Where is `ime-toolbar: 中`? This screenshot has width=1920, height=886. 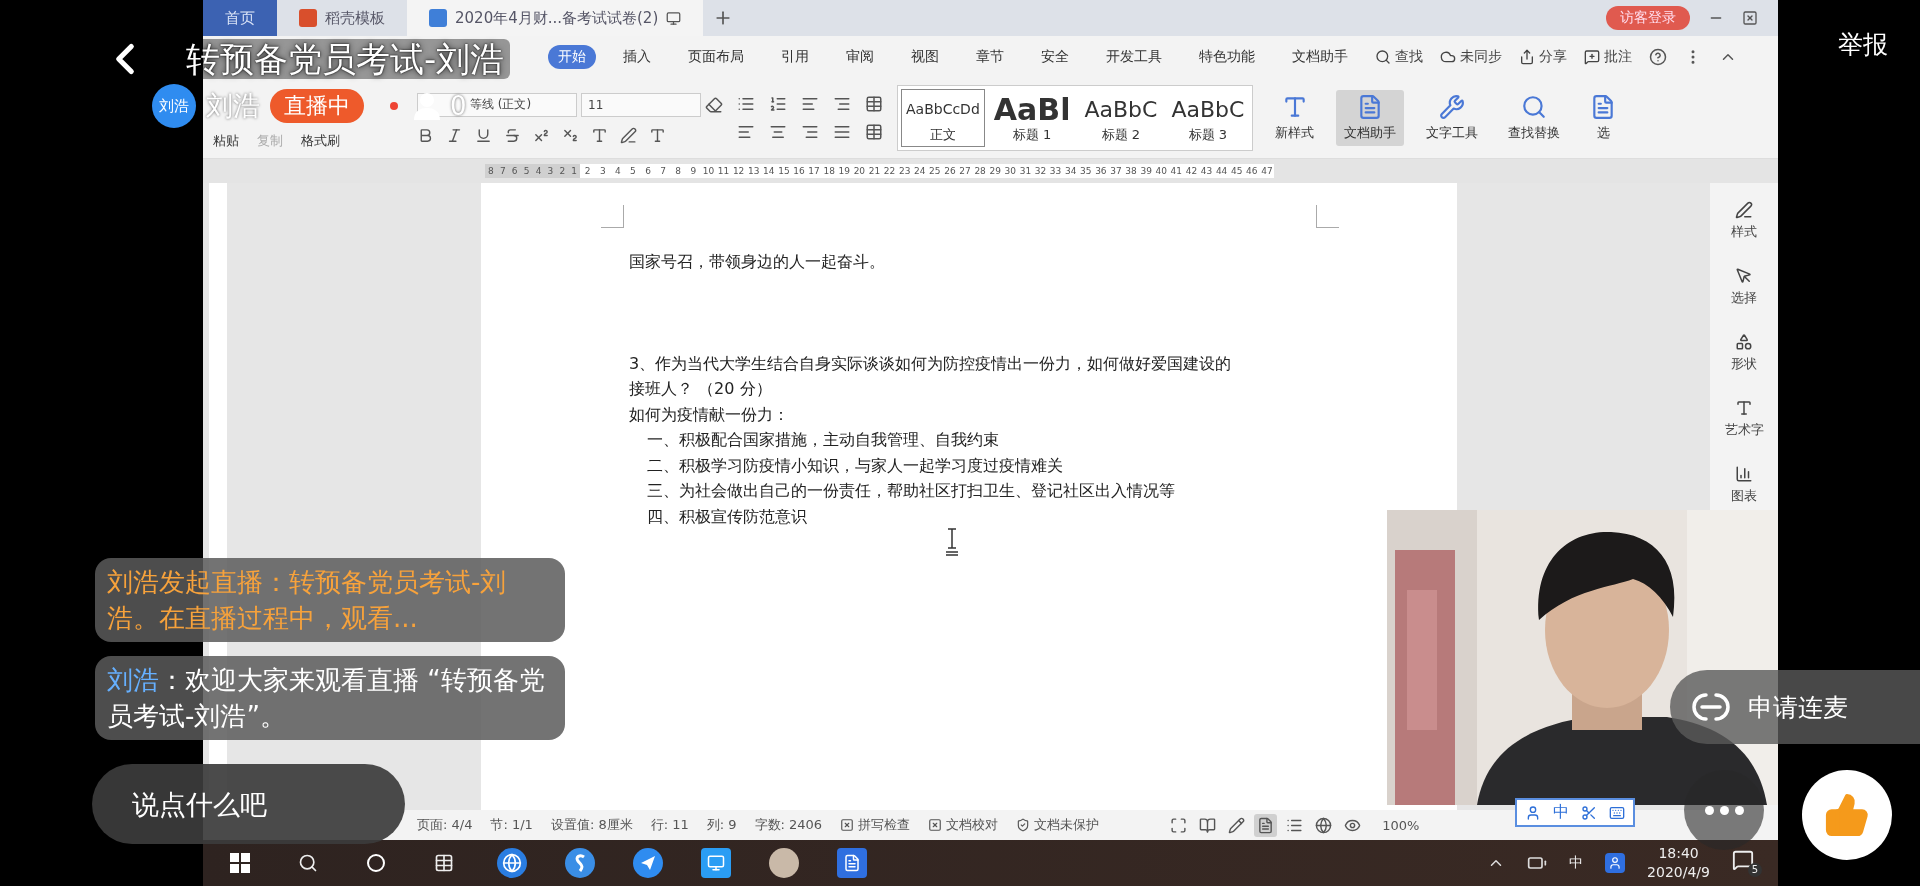
ime-toolbar: 中 is located at coordinates (1575, 812).